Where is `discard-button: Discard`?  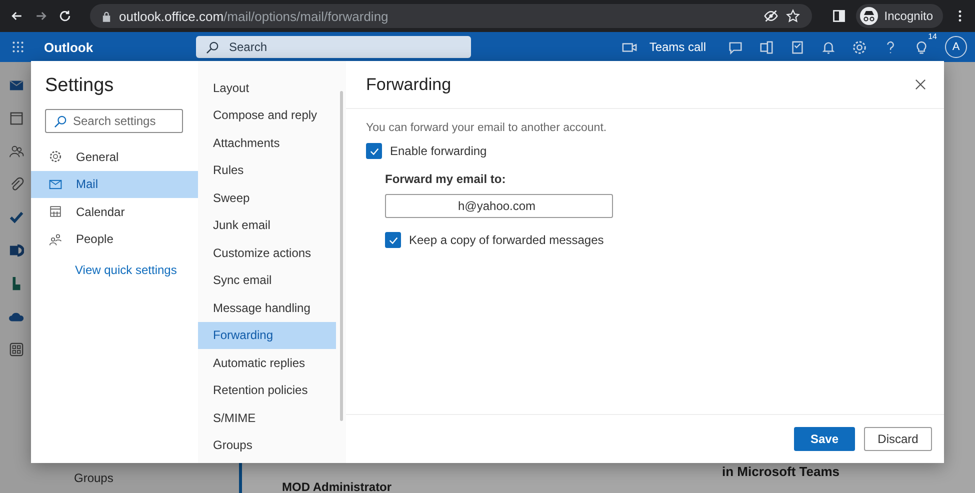 discard-button: Discard is located at coordinates (898, 439).